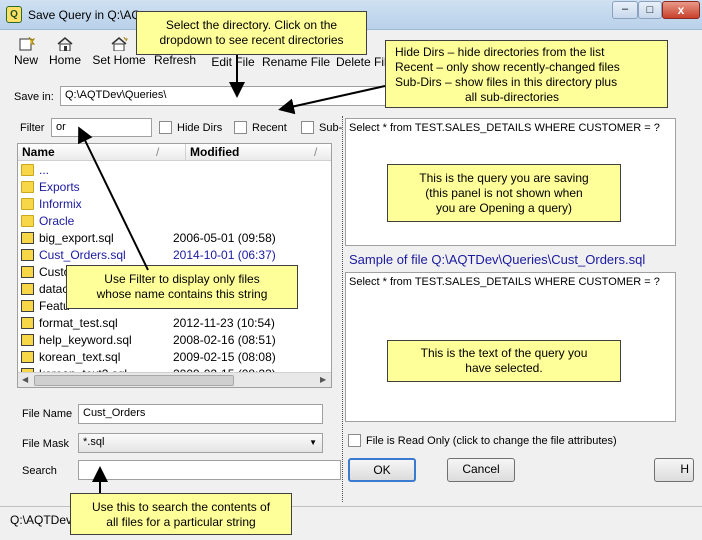  Describe the element at coordinates (59, 187) in the screenshot. I see `folder-name: Exports` at that location.